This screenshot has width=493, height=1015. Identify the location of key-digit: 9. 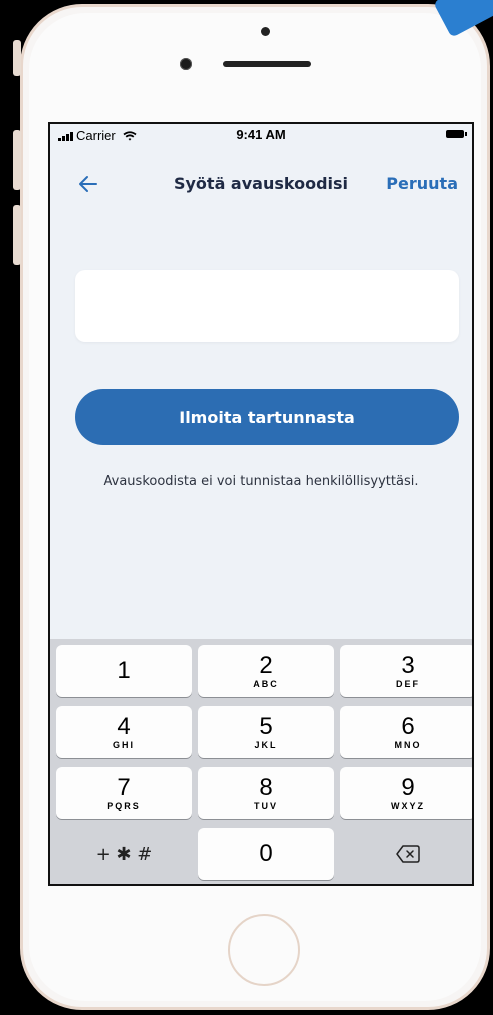
(408, 787).